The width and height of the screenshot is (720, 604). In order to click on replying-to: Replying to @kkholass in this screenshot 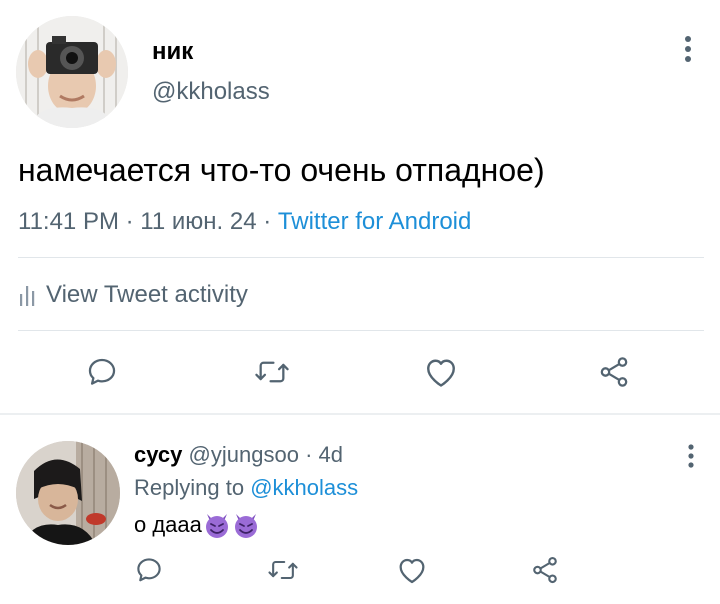, I will do `click(246, 488)`.